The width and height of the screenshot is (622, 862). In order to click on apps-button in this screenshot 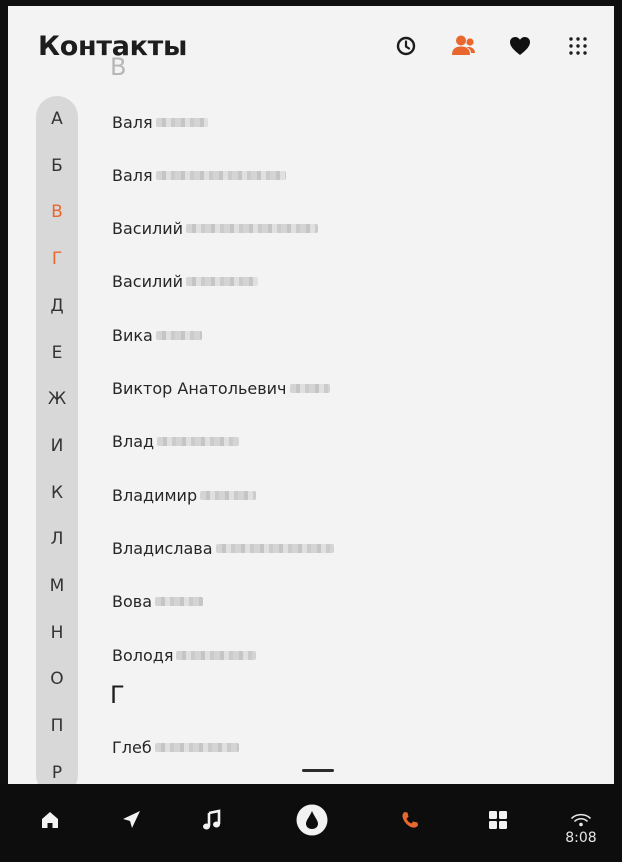, I will do `click(498, 820)`.